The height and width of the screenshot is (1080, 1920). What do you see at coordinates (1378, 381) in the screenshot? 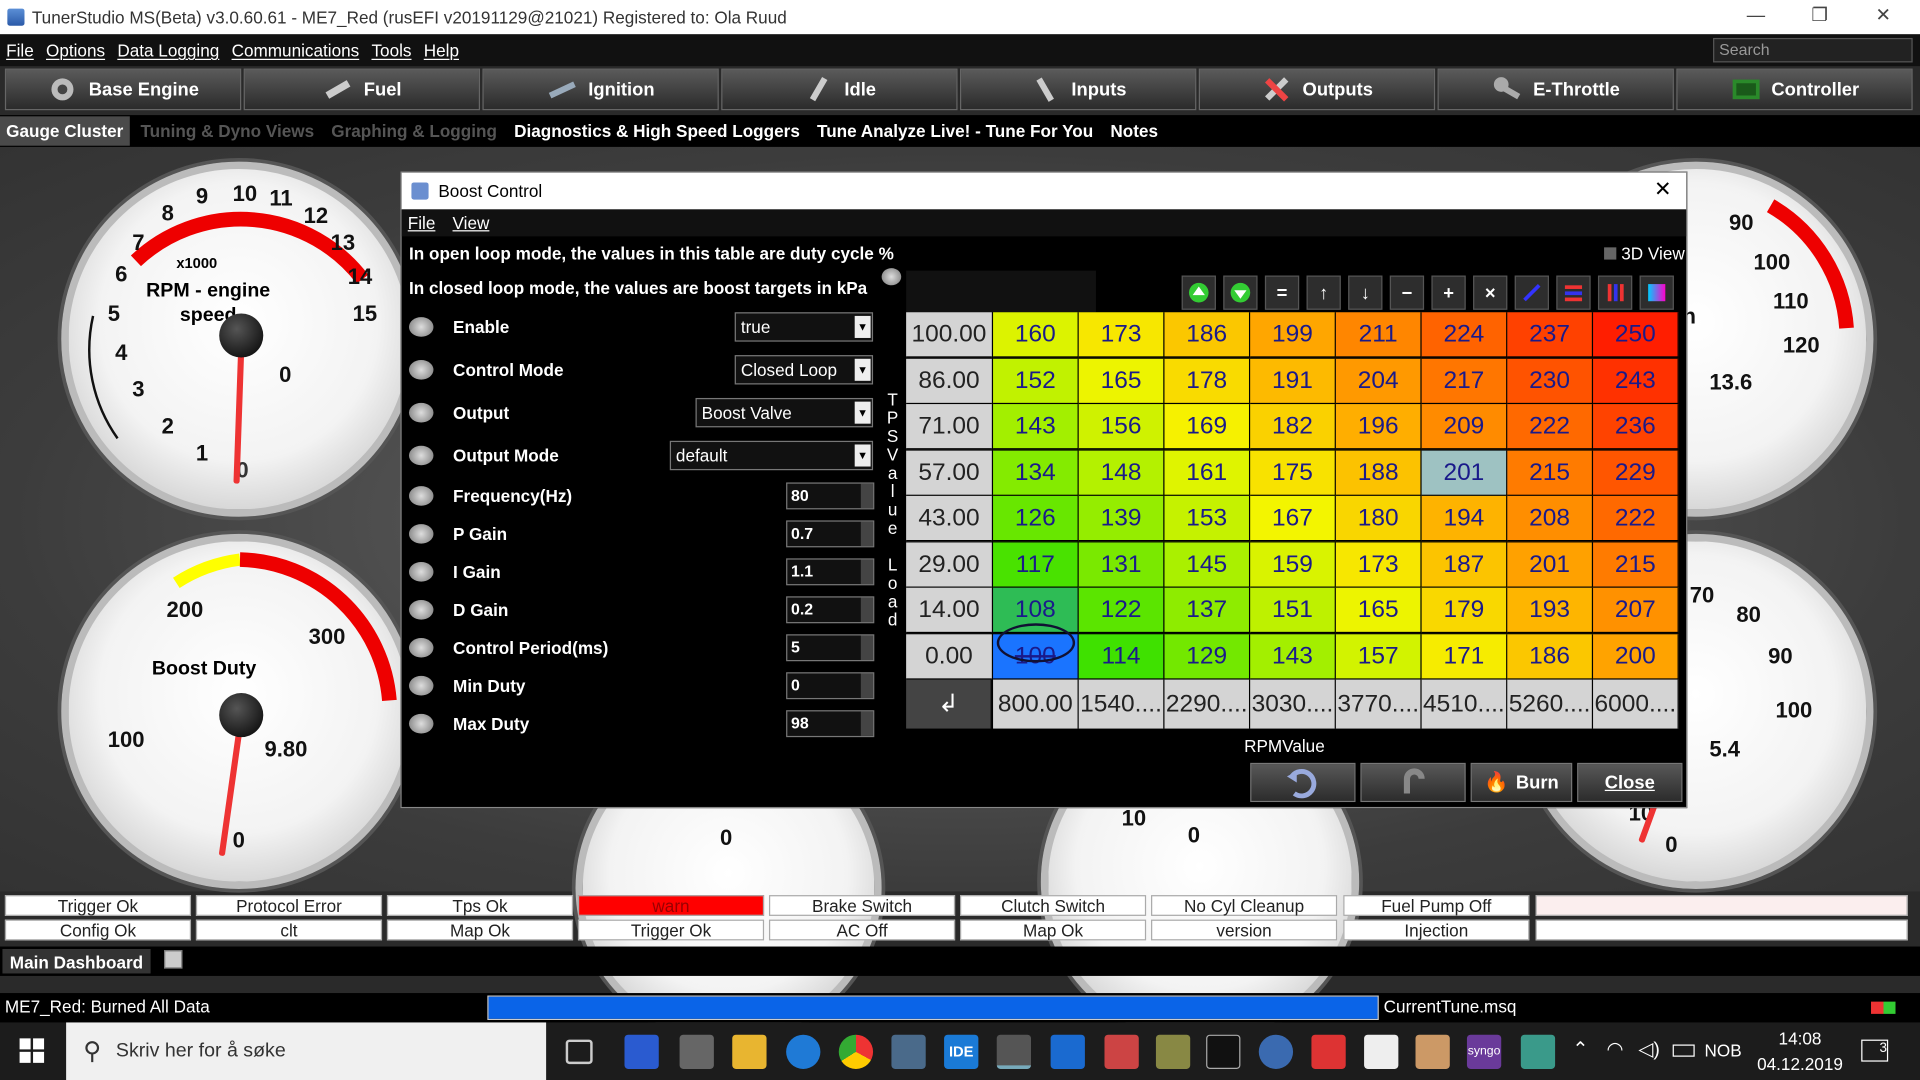
I see `table-cell: 204` at bounding box center [1378, 381].